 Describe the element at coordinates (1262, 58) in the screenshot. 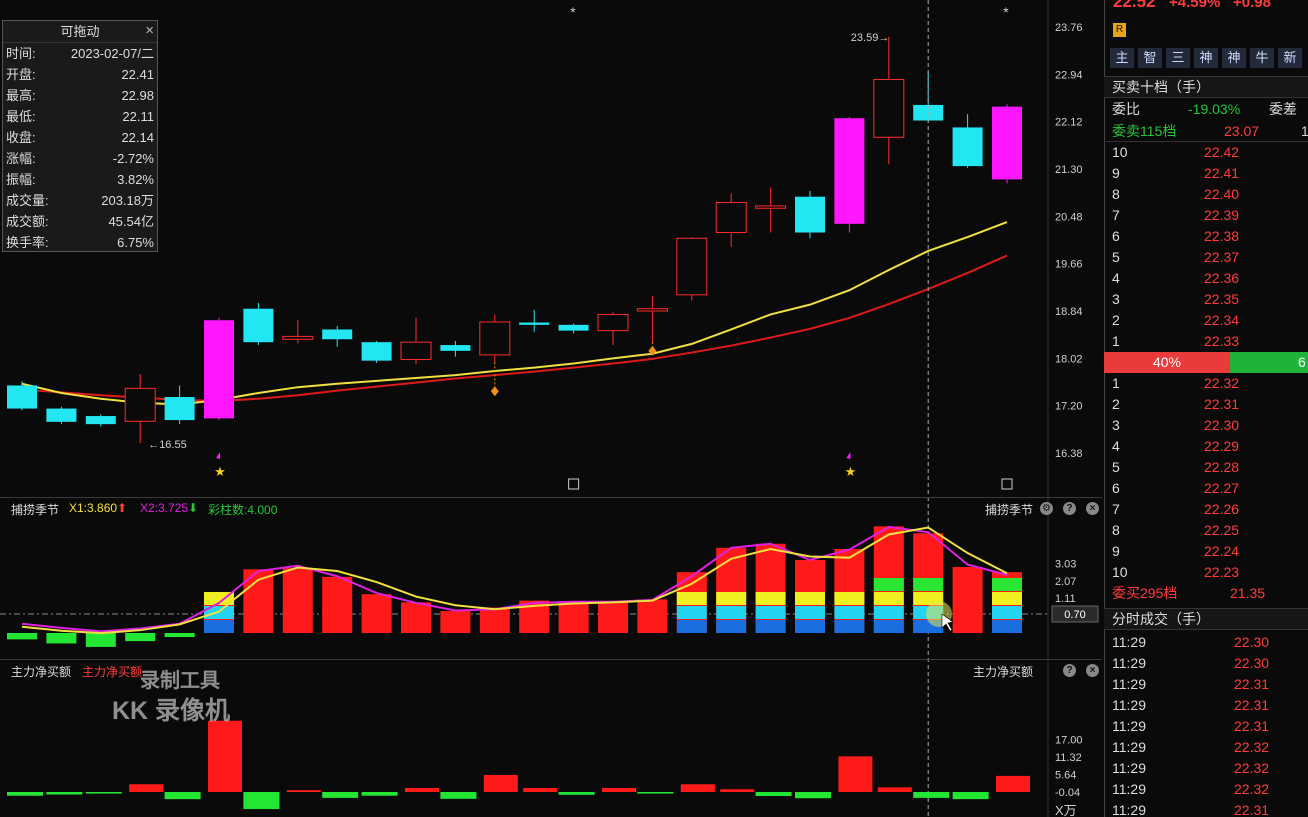

I see `quick-tab: 牛` at that location.